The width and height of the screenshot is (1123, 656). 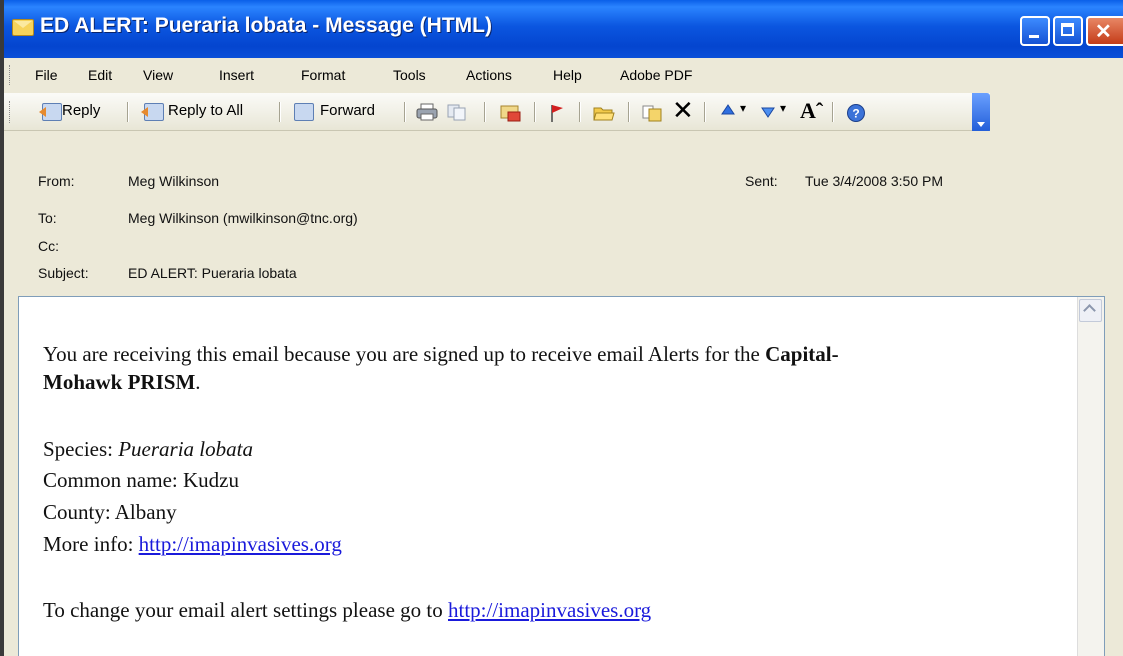 What do you see at coordinates (1068, 31) in the screenshot?
I see `maximize-button` at bounding box center [1068, 31].